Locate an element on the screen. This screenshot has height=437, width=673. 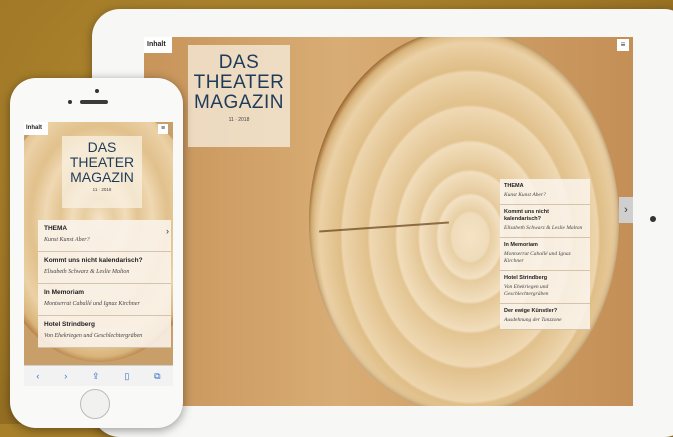
bookmarks-icon: ▯ is located at coordinates (126, 376).